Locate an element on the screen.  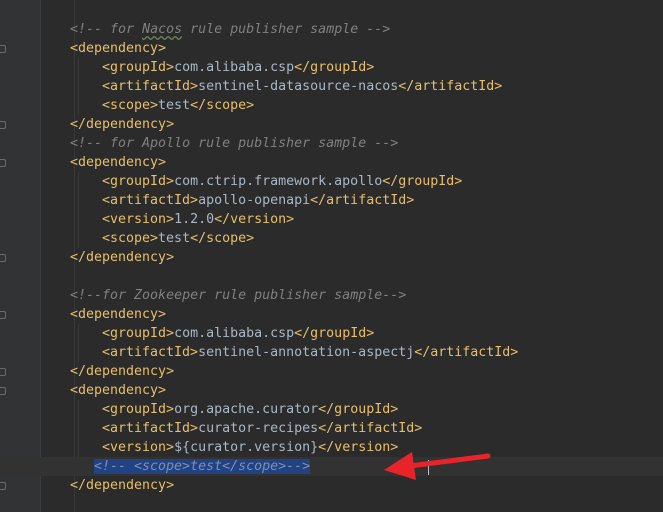
spellcheck-underline: Nacos is located at coordinates (162, 29).